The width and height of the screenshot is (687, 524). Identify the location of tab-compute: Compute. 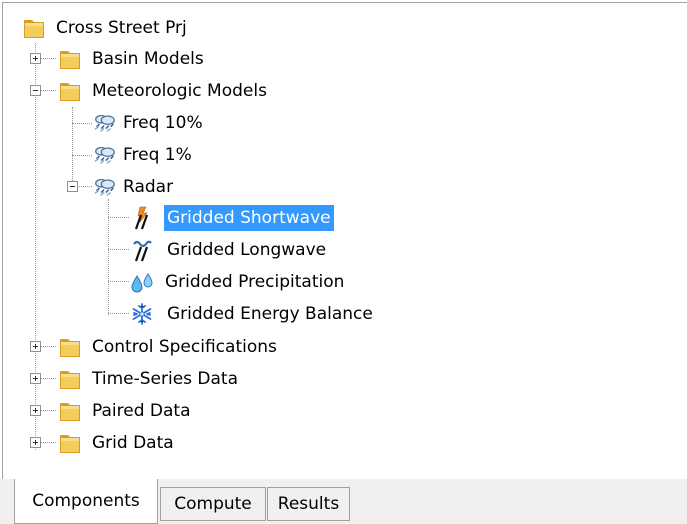
(213, 504).